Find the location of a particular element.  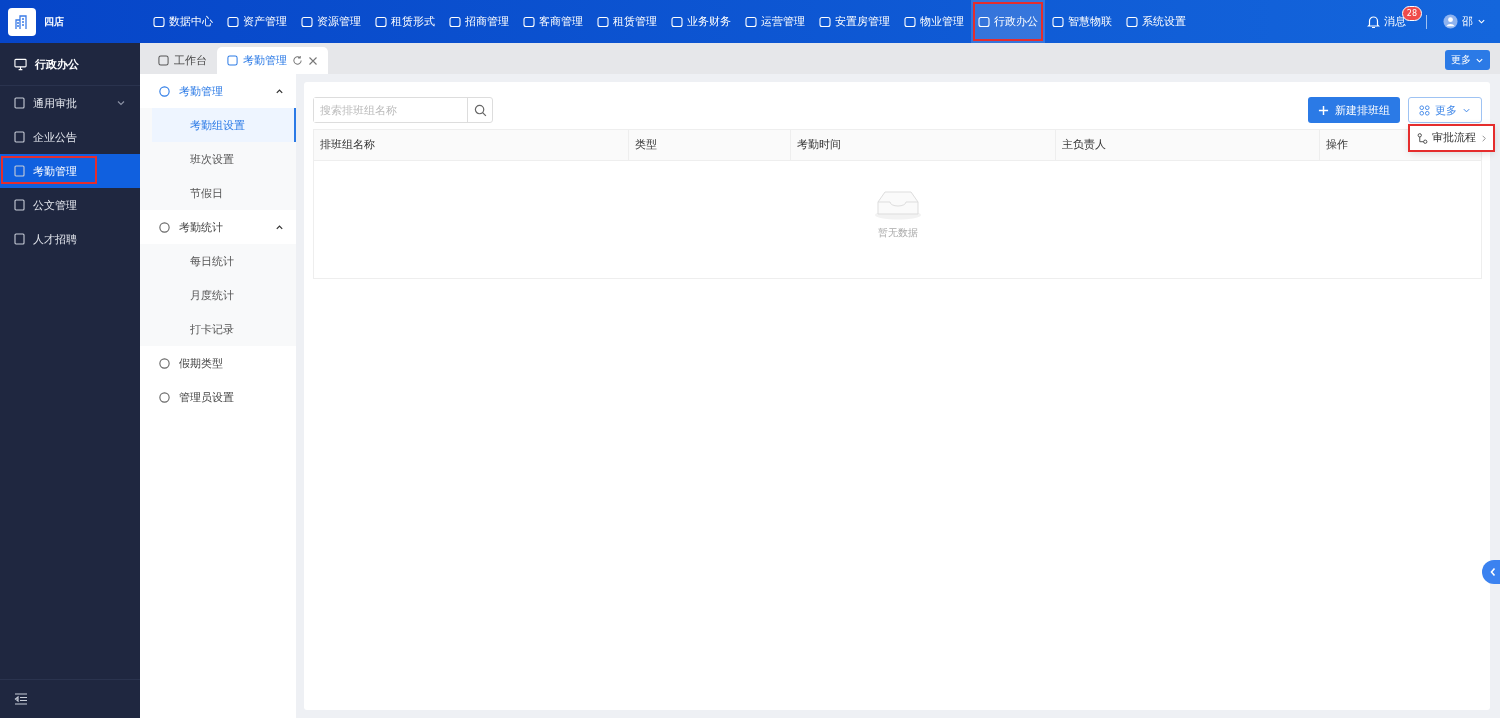

top-nav-item: 租赁管理 is located at coordinates (627, 21).